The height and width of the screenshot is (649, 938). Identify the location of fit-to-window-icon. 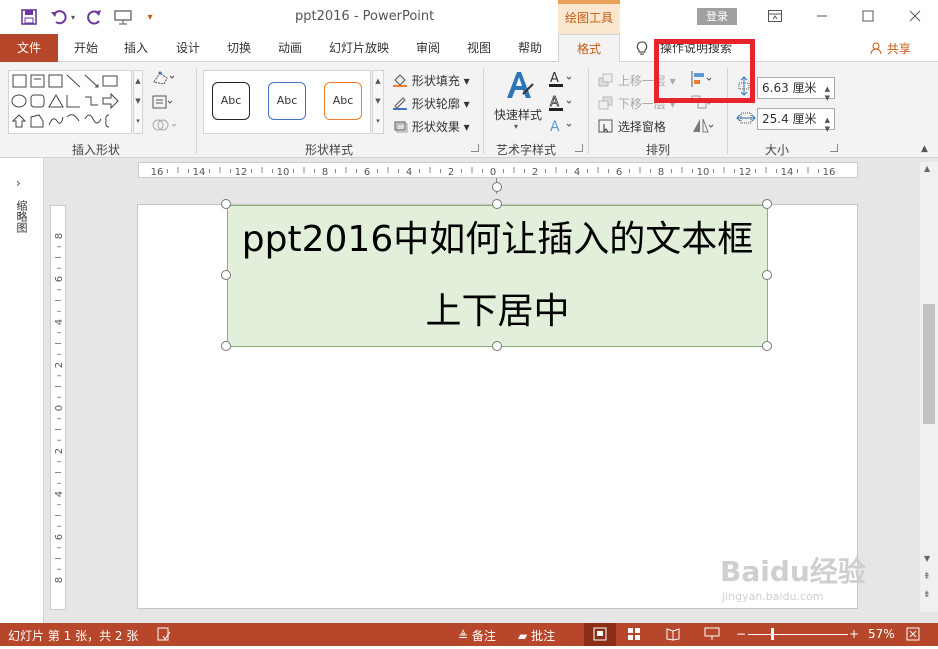
(913, 635).